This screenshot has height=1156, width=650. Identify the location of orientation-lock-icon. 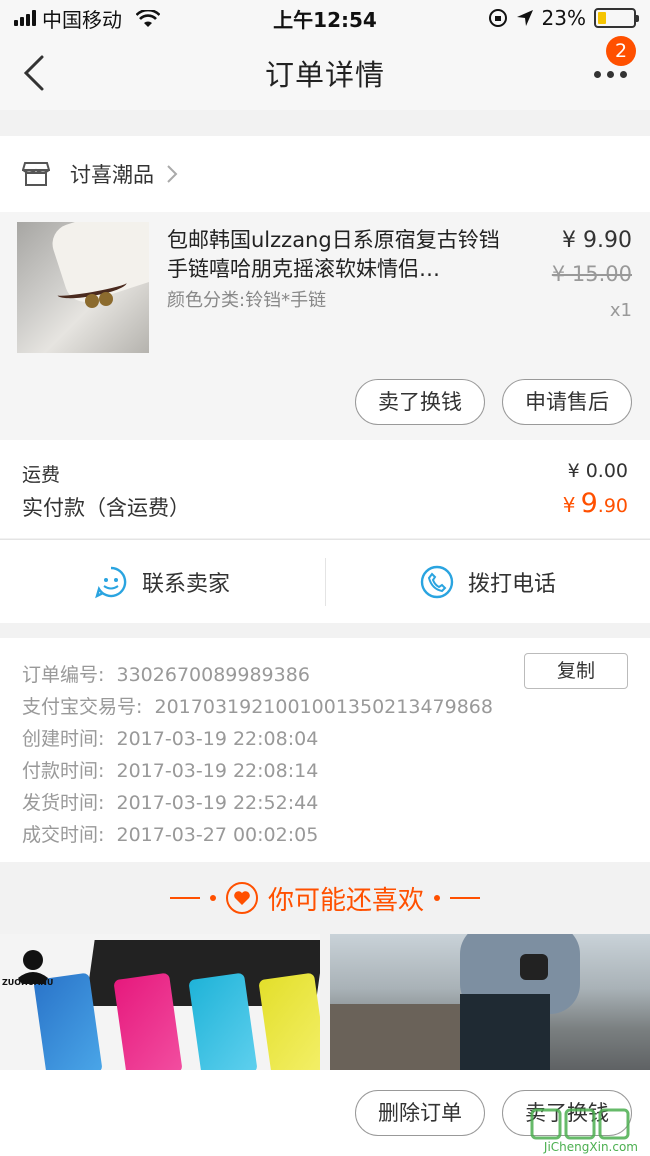
(497, 18).